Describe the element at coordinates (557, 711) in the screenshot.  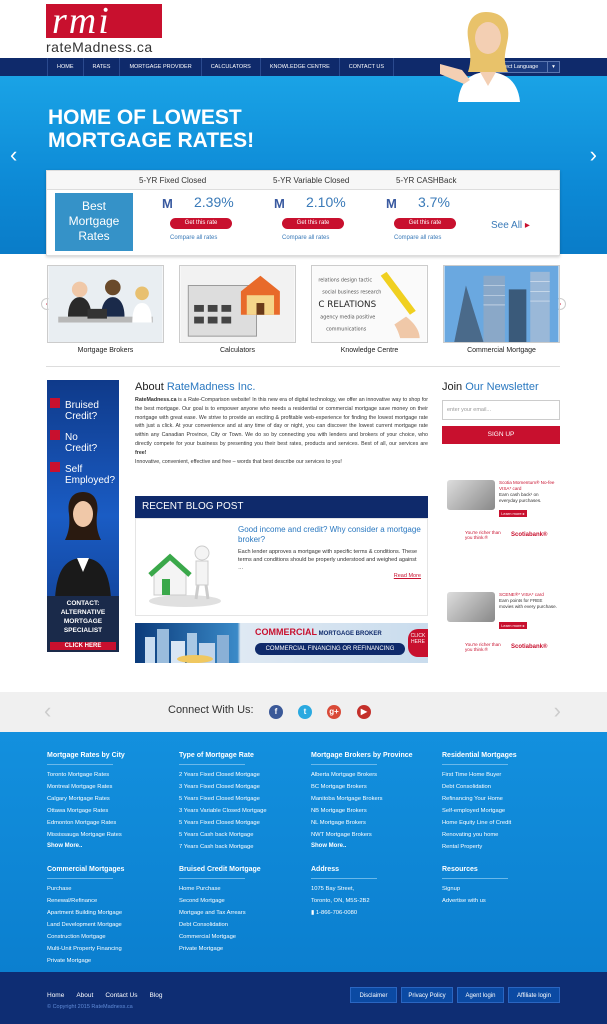
I see `next-arrow-icon: ›` at that location.